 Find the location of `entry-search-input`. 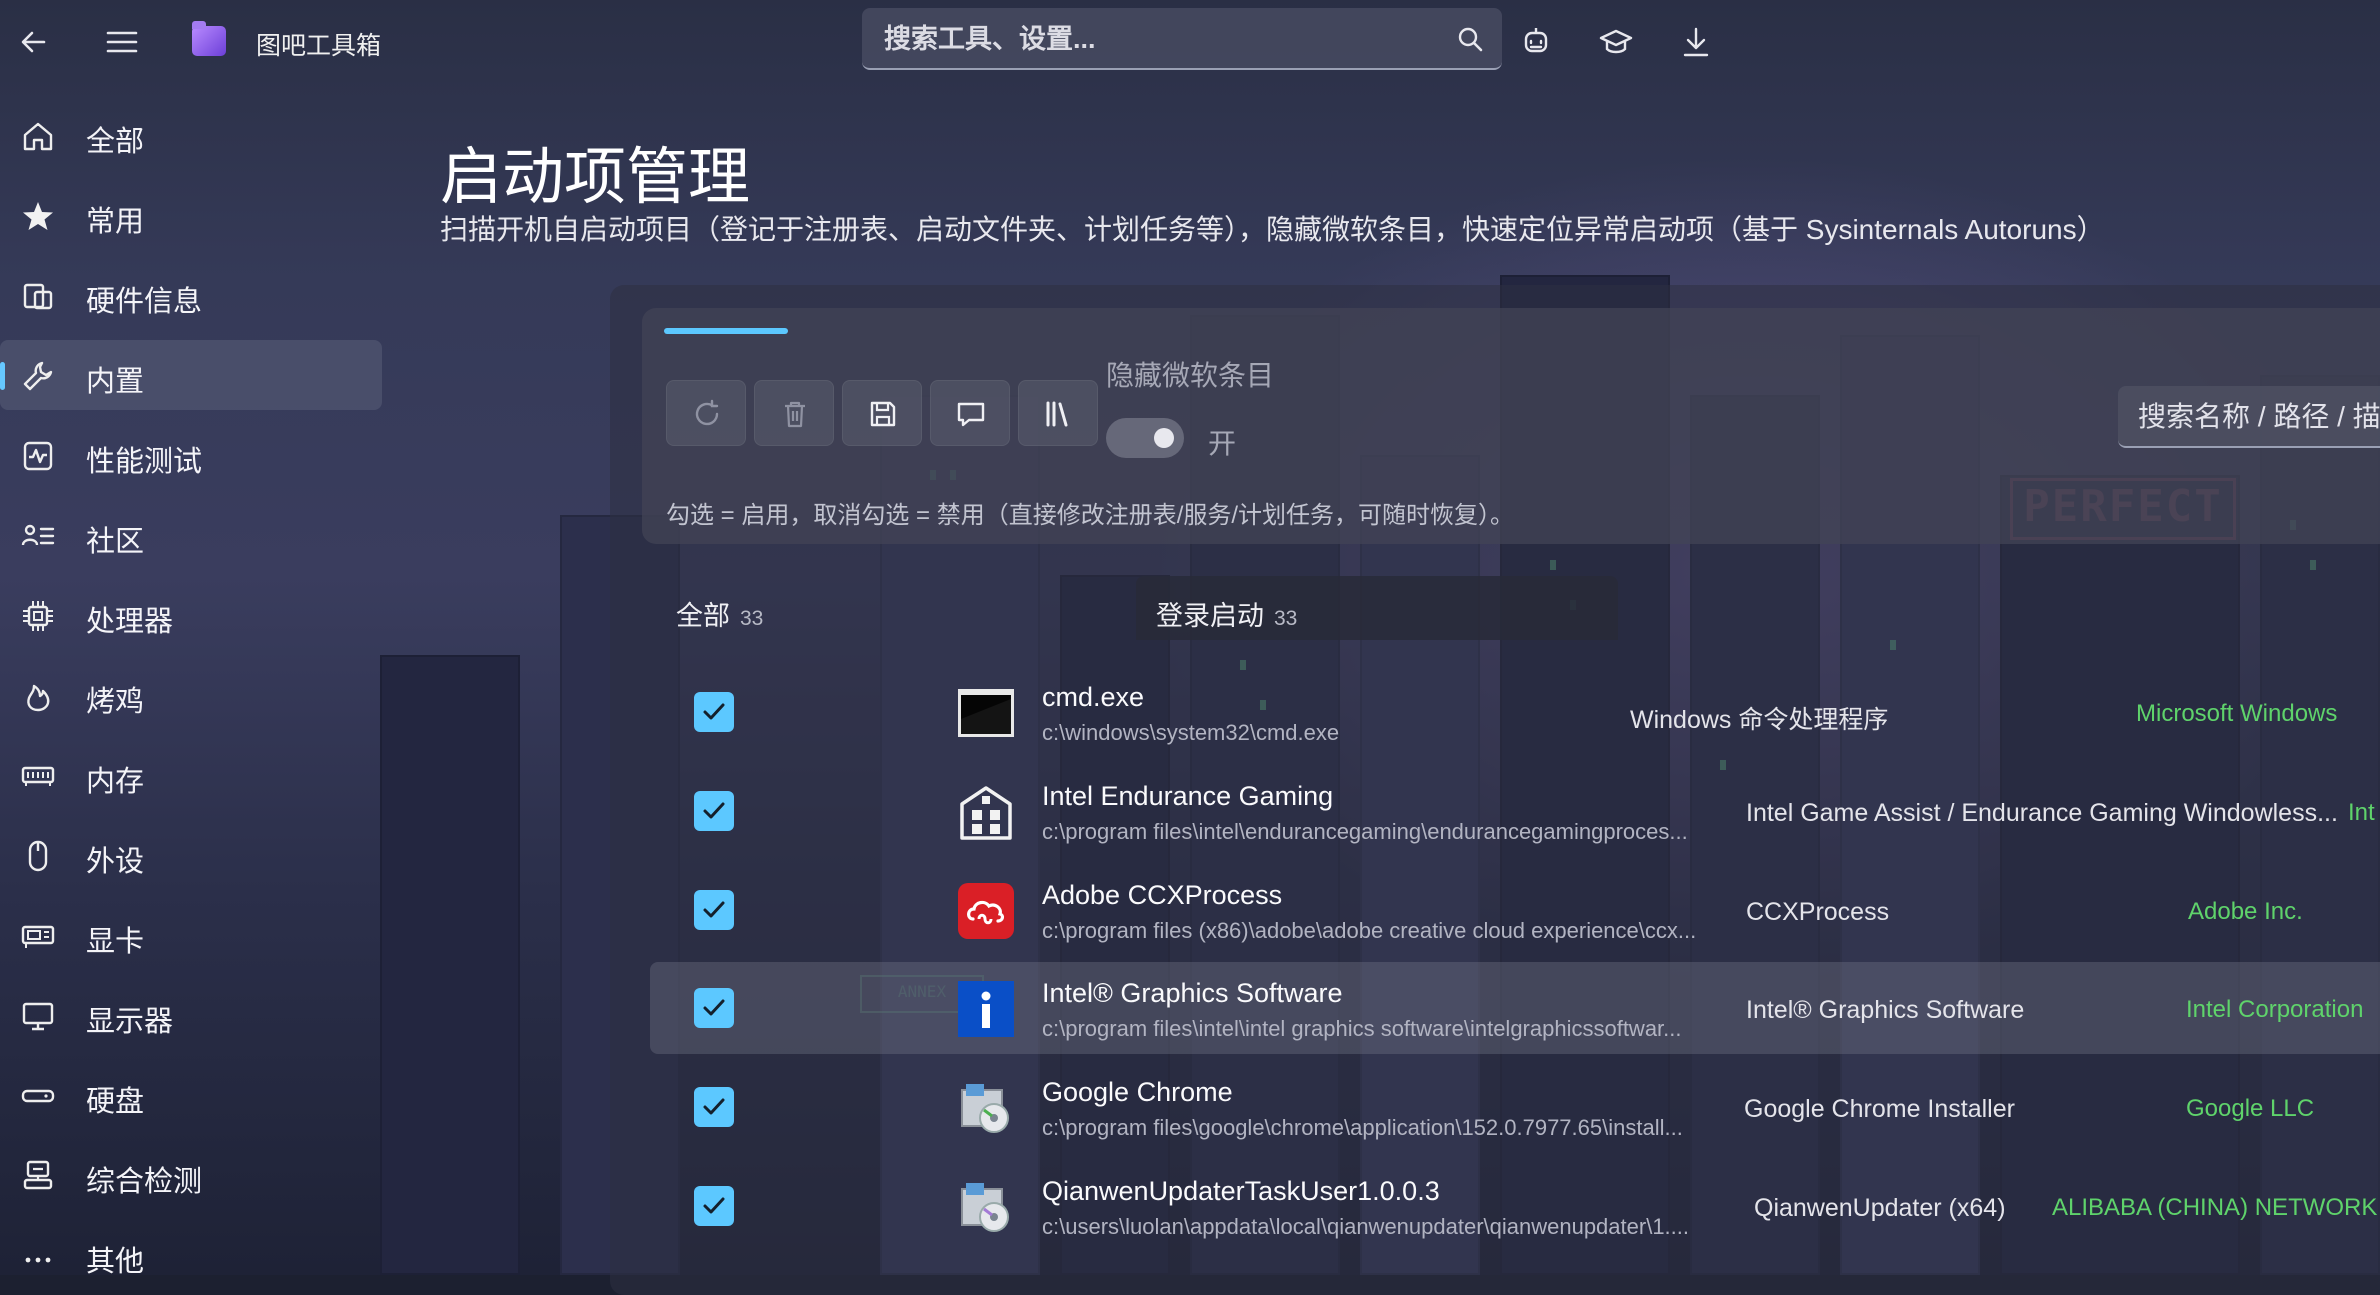

entry-search-input is located at coordinates (2258, 417).